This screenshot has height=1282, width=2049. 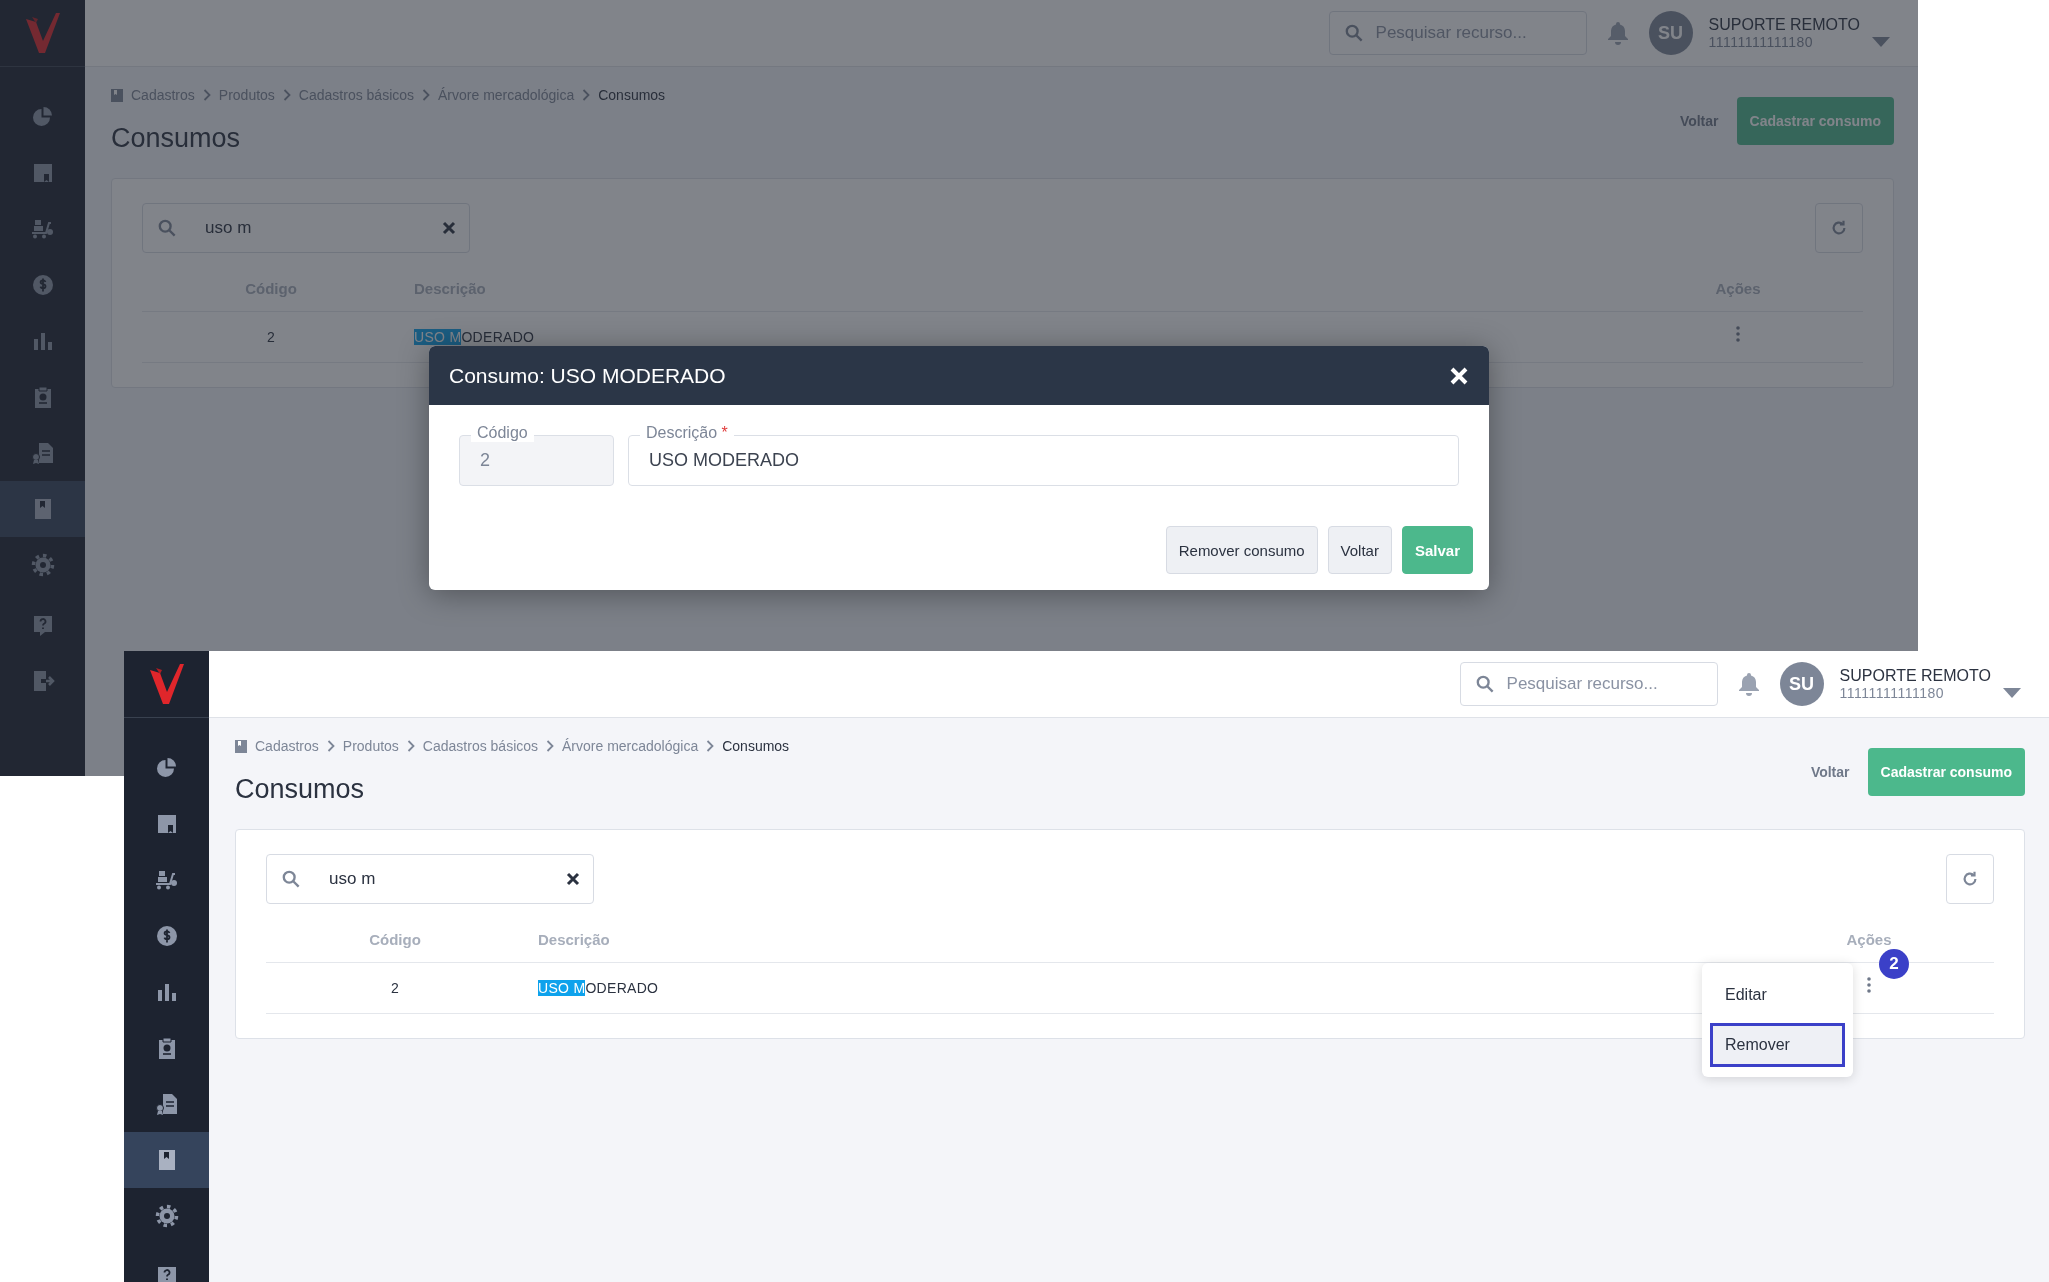 What do you see at coordinates (1894, 964) in the screenshot?
I see `step-badge: 2` at bounding box center [1894, 964].